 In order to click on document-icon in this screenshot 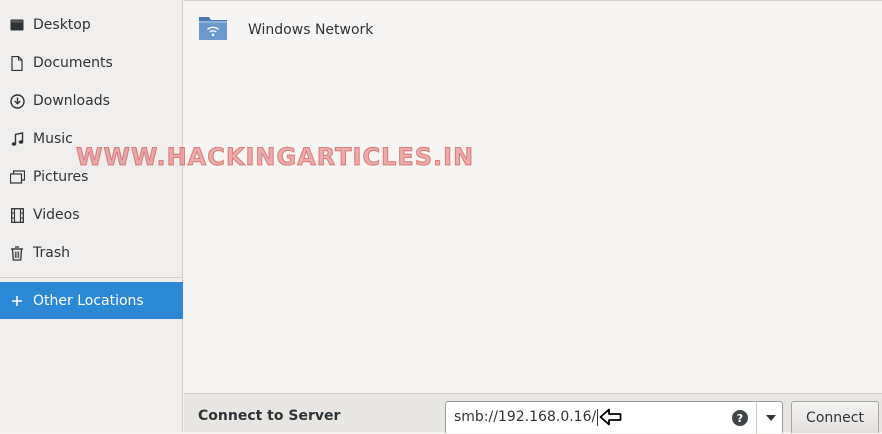, I will do `click(17, 63)`.